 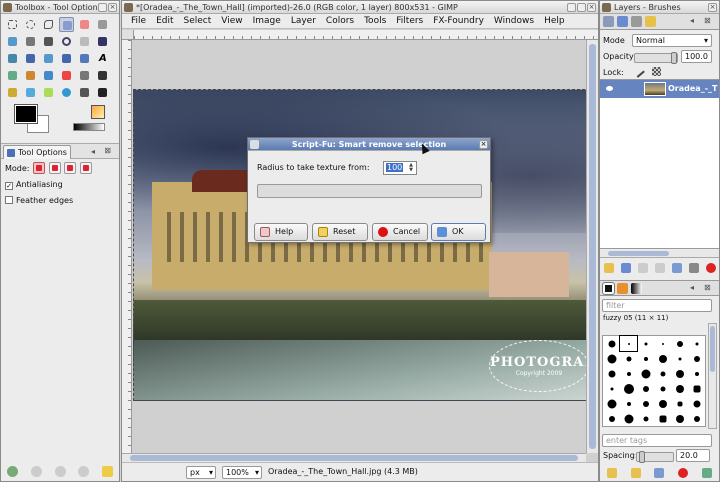 What do you see at coordinates (340, 232) in the screenshot?
I see `reset-button: Reset` at bounding box center [340, 232].